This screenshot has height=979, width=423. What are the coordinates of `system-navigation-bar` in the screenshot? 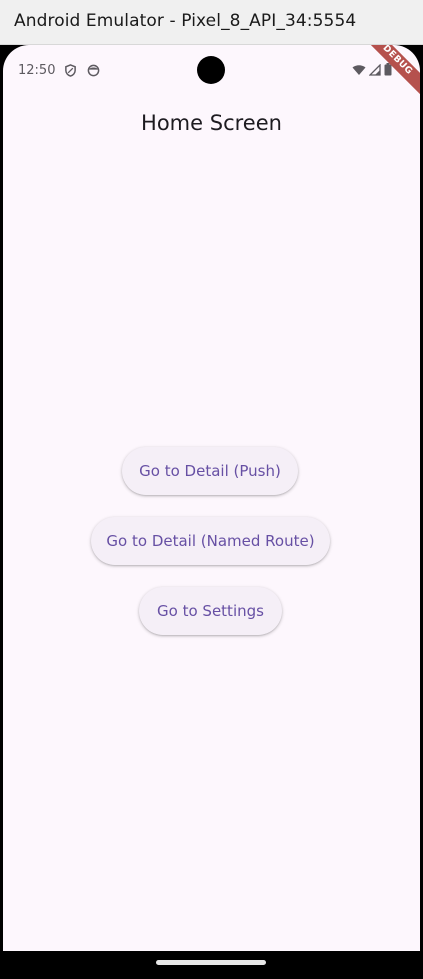 It's located at (211, 965).